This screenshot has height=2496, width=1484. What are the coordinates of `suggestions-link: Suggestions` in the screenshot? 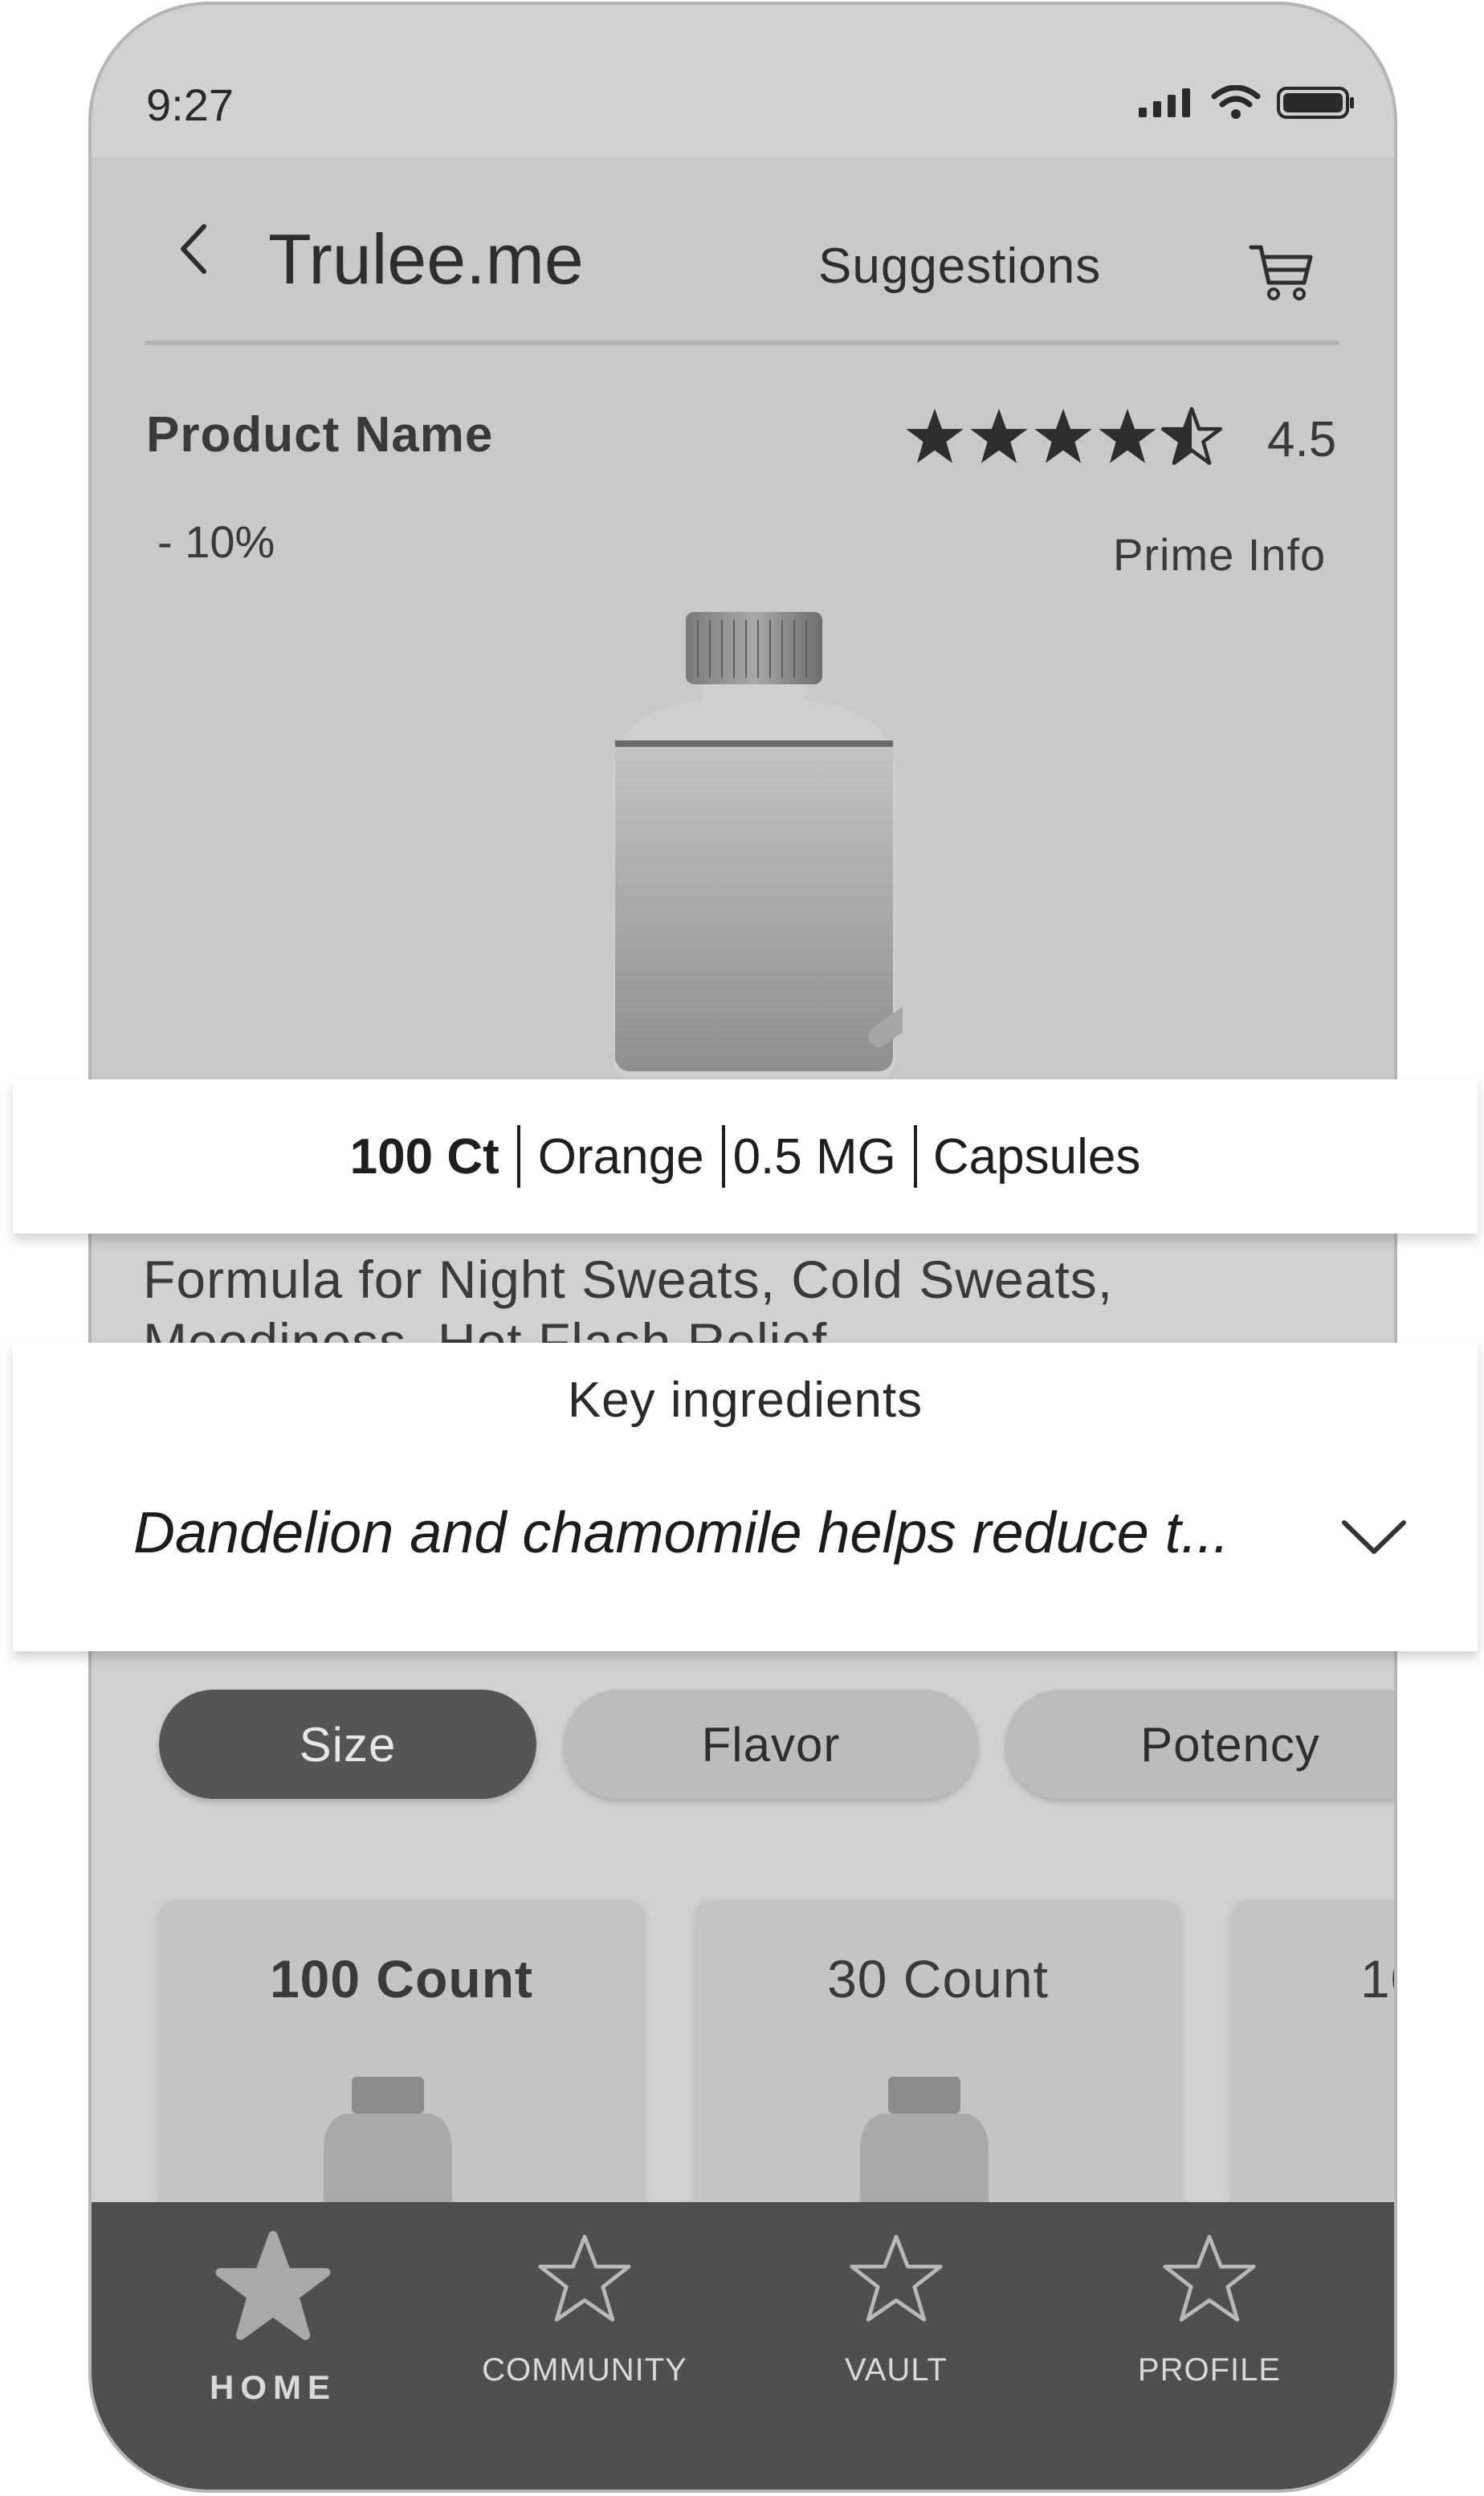 It's located at (959, 266).